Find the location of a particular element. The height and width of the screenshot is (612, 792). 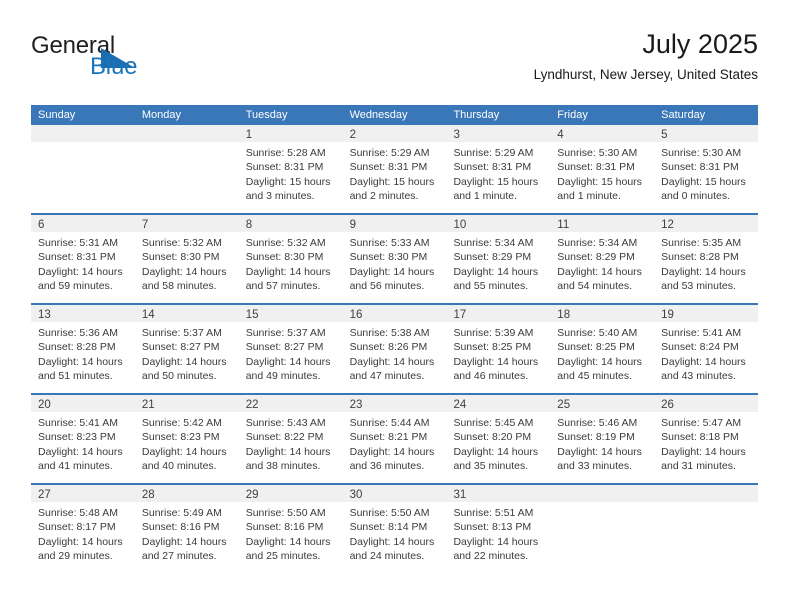

sunrise-text: Sunrise: 5:47 AM is located at coordinates (701, 423).